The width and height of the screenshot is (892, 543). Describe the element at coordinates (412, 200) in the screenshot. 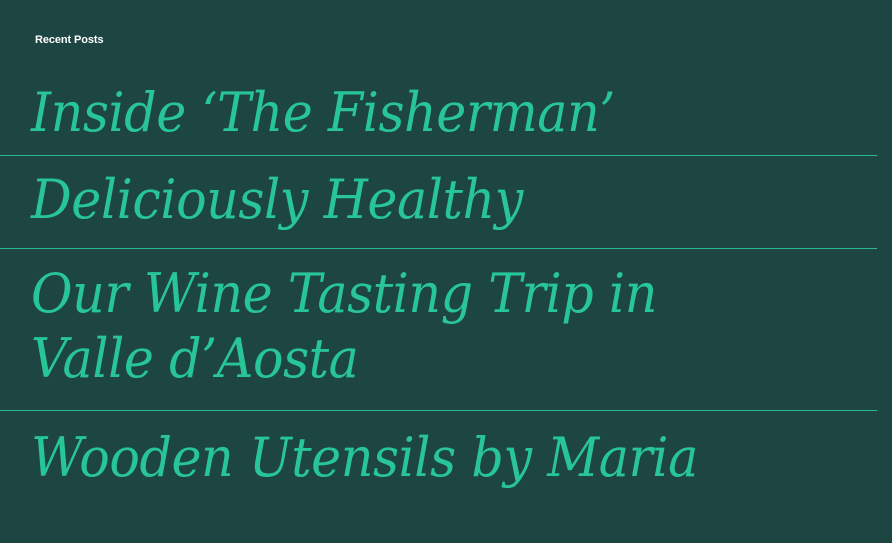

I see `post-link: Deliciously Healthy` at that location.